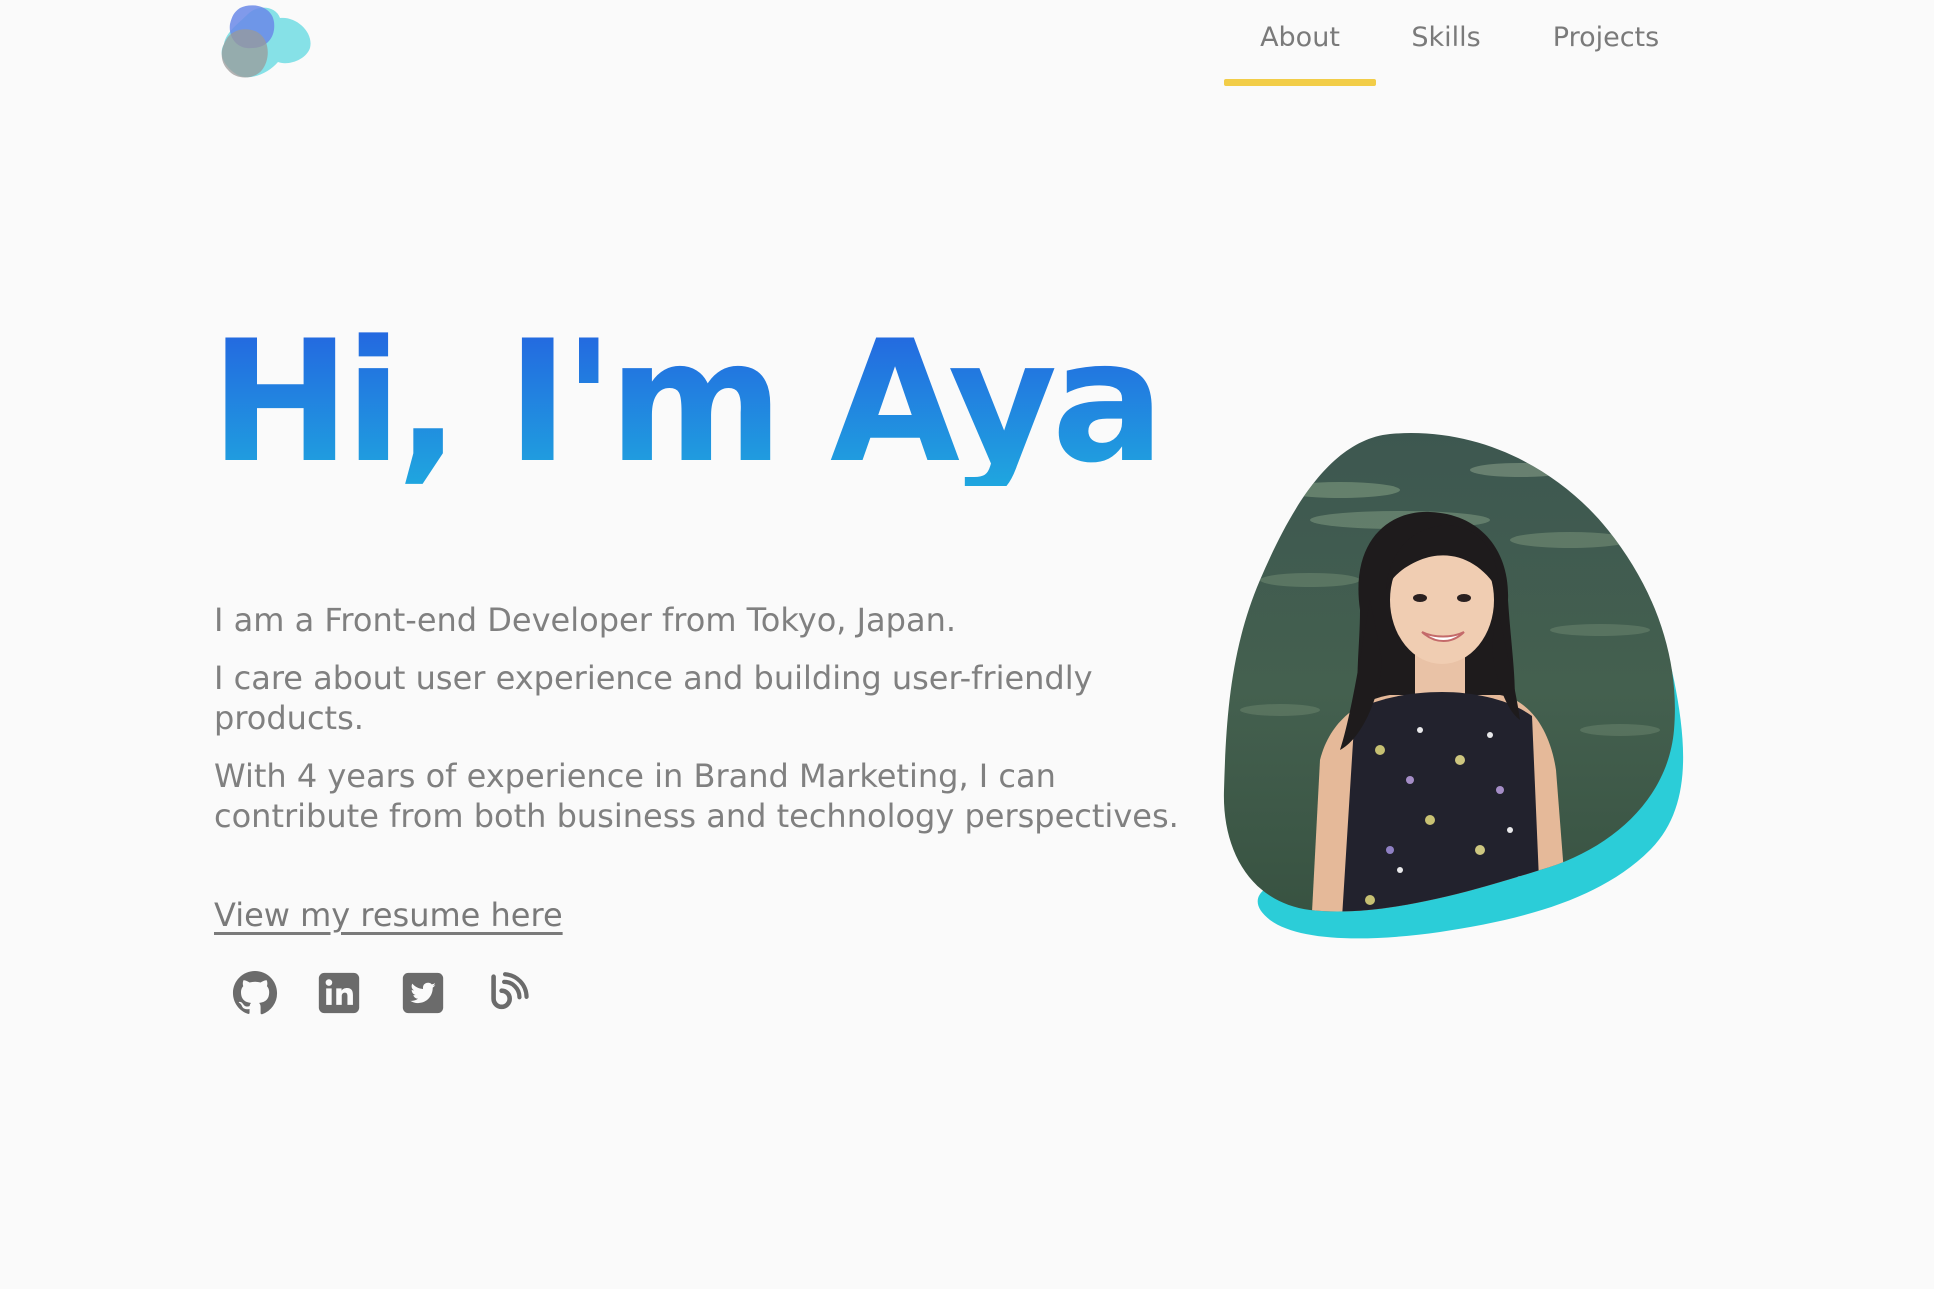  What do you see at coordinates (1300, 43) in the screenshot?
I see `nav-about-tab: About` at bounding box center [1300, 43].